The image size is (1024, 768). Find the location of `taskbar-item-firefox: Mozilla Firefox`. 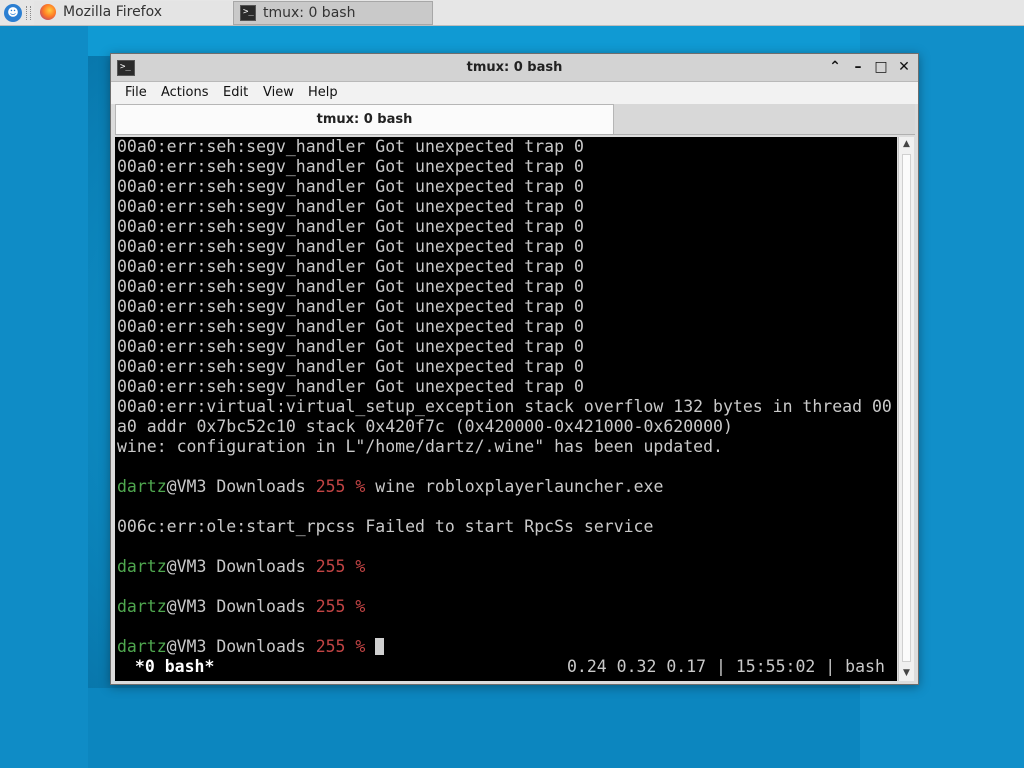

taskbar-item-firefox: Mozilla Firefox is located at coordinates (133, 13).